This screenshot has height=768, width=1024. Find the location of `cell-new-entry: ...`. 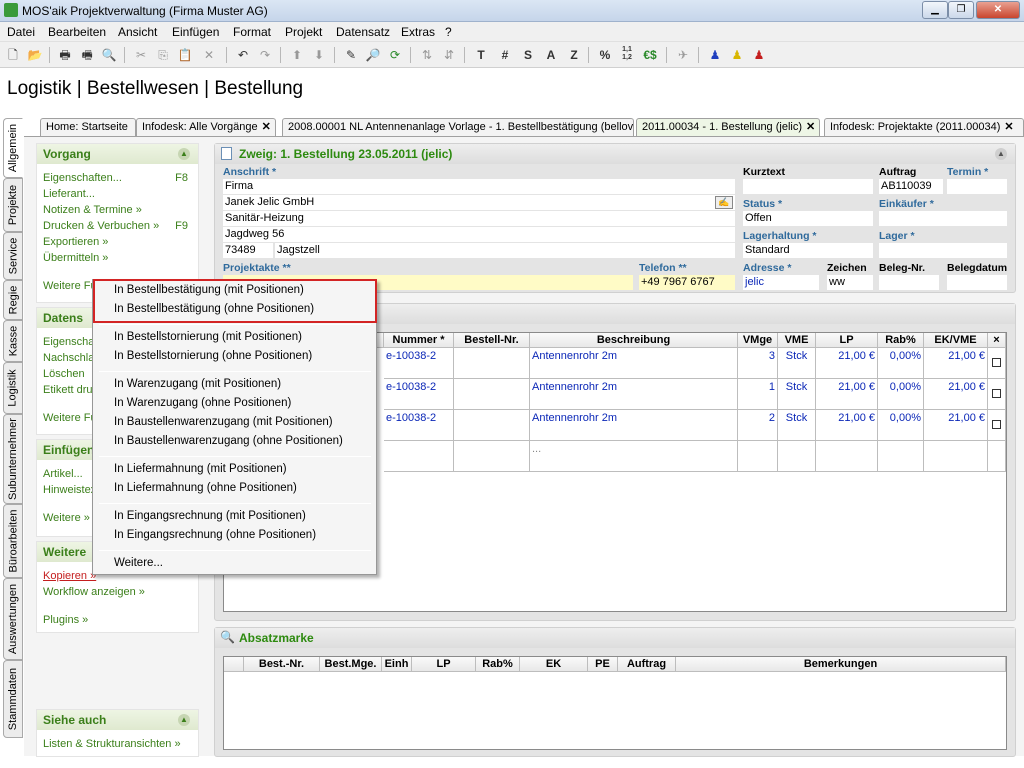

cell-new-entry: ... is located at coordinates (634, 456).